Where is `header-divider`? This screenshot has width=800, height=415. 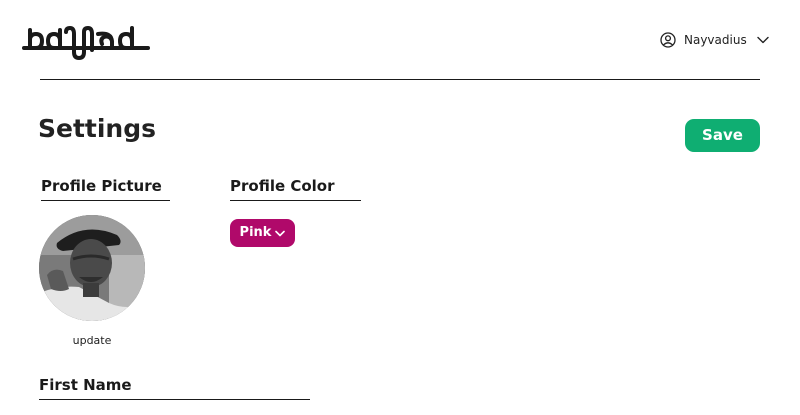
header-divider is located at coordinates (400, 79).